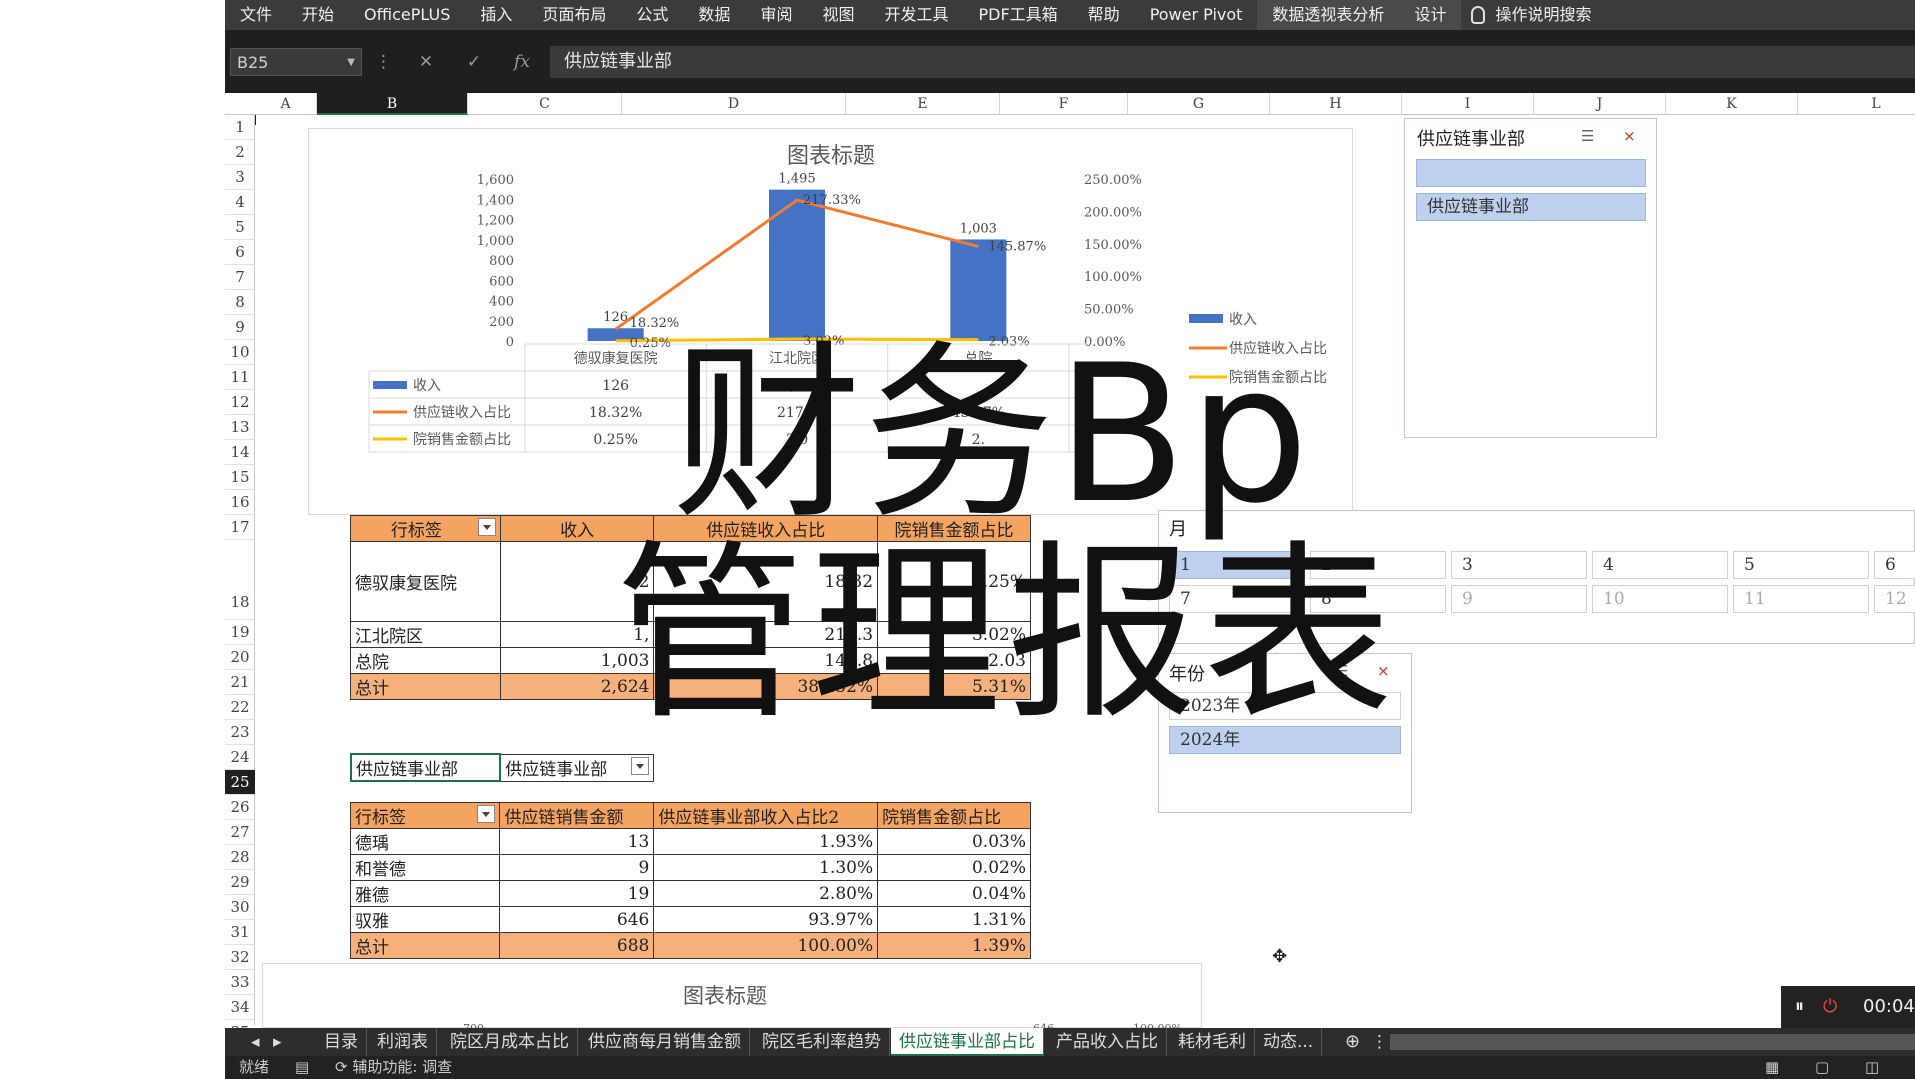 Image resolution: width=1915 pixels, height=1079 pixels. I want to click on pivot-cell: 13, so click(577, 841).